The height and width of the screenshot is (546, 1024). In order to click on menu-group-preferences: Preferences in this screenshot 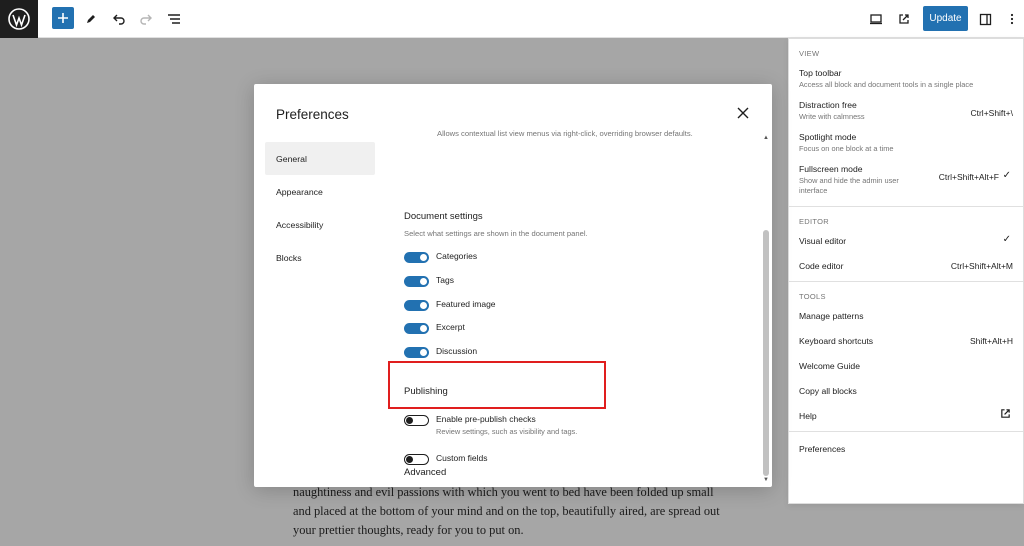, I will do `click(906, 449)`.